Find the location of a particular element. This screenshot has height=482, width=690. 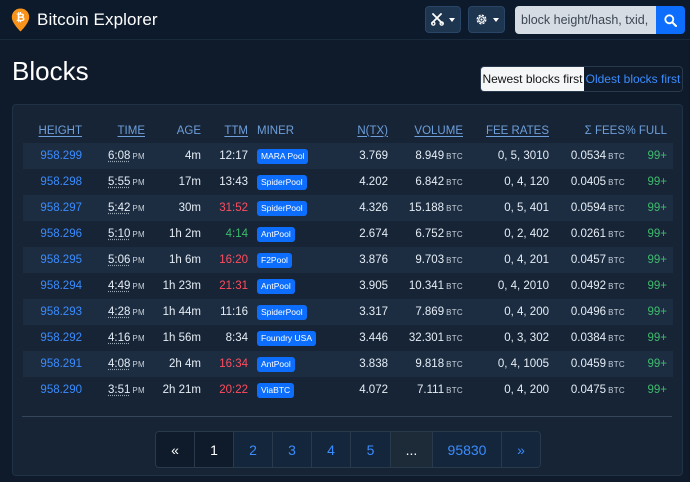

cell-ttm: 16:34 is located at coordinates (224, 364).